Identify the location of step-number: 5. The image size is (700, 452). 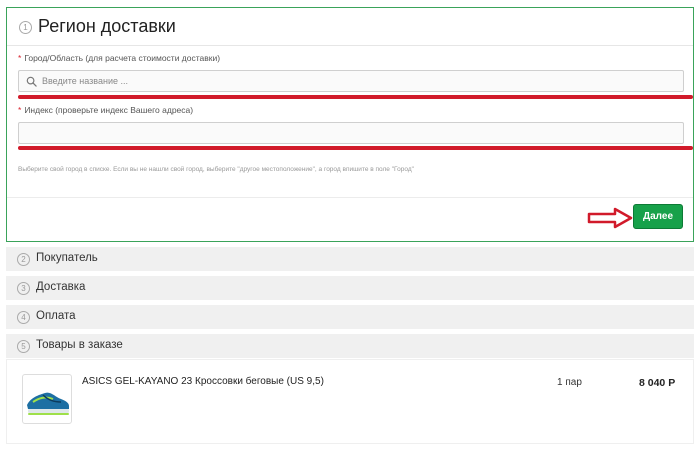
(23, 346).